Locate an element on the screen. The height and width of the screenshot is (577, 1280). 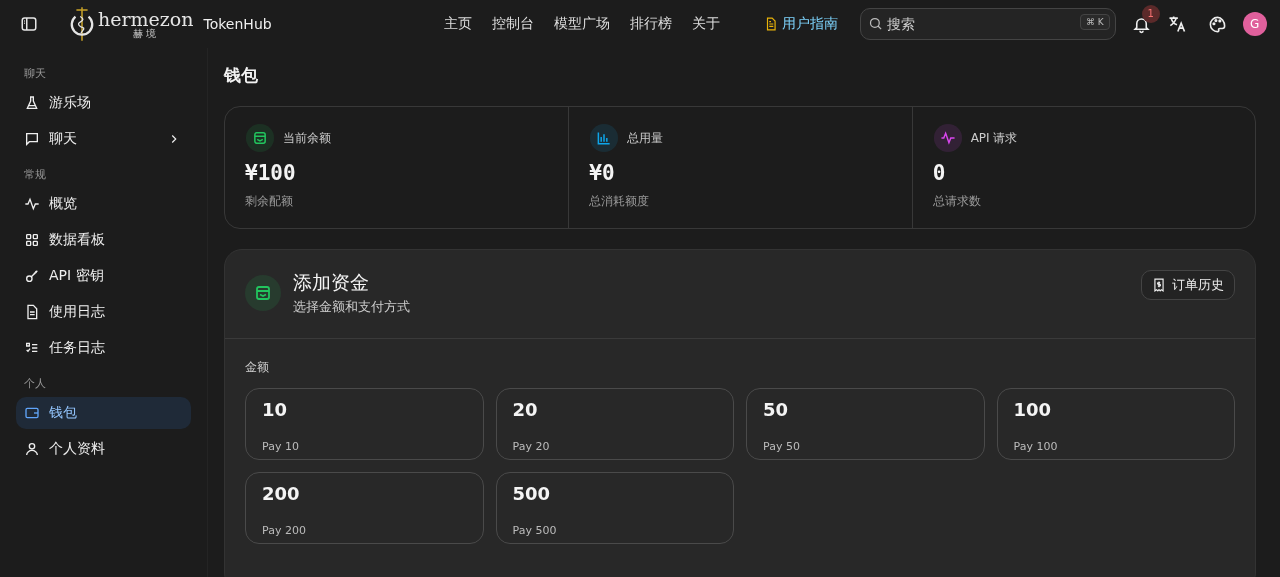
order-history-button: 订单历史 is located at coordinates (1188, 285).